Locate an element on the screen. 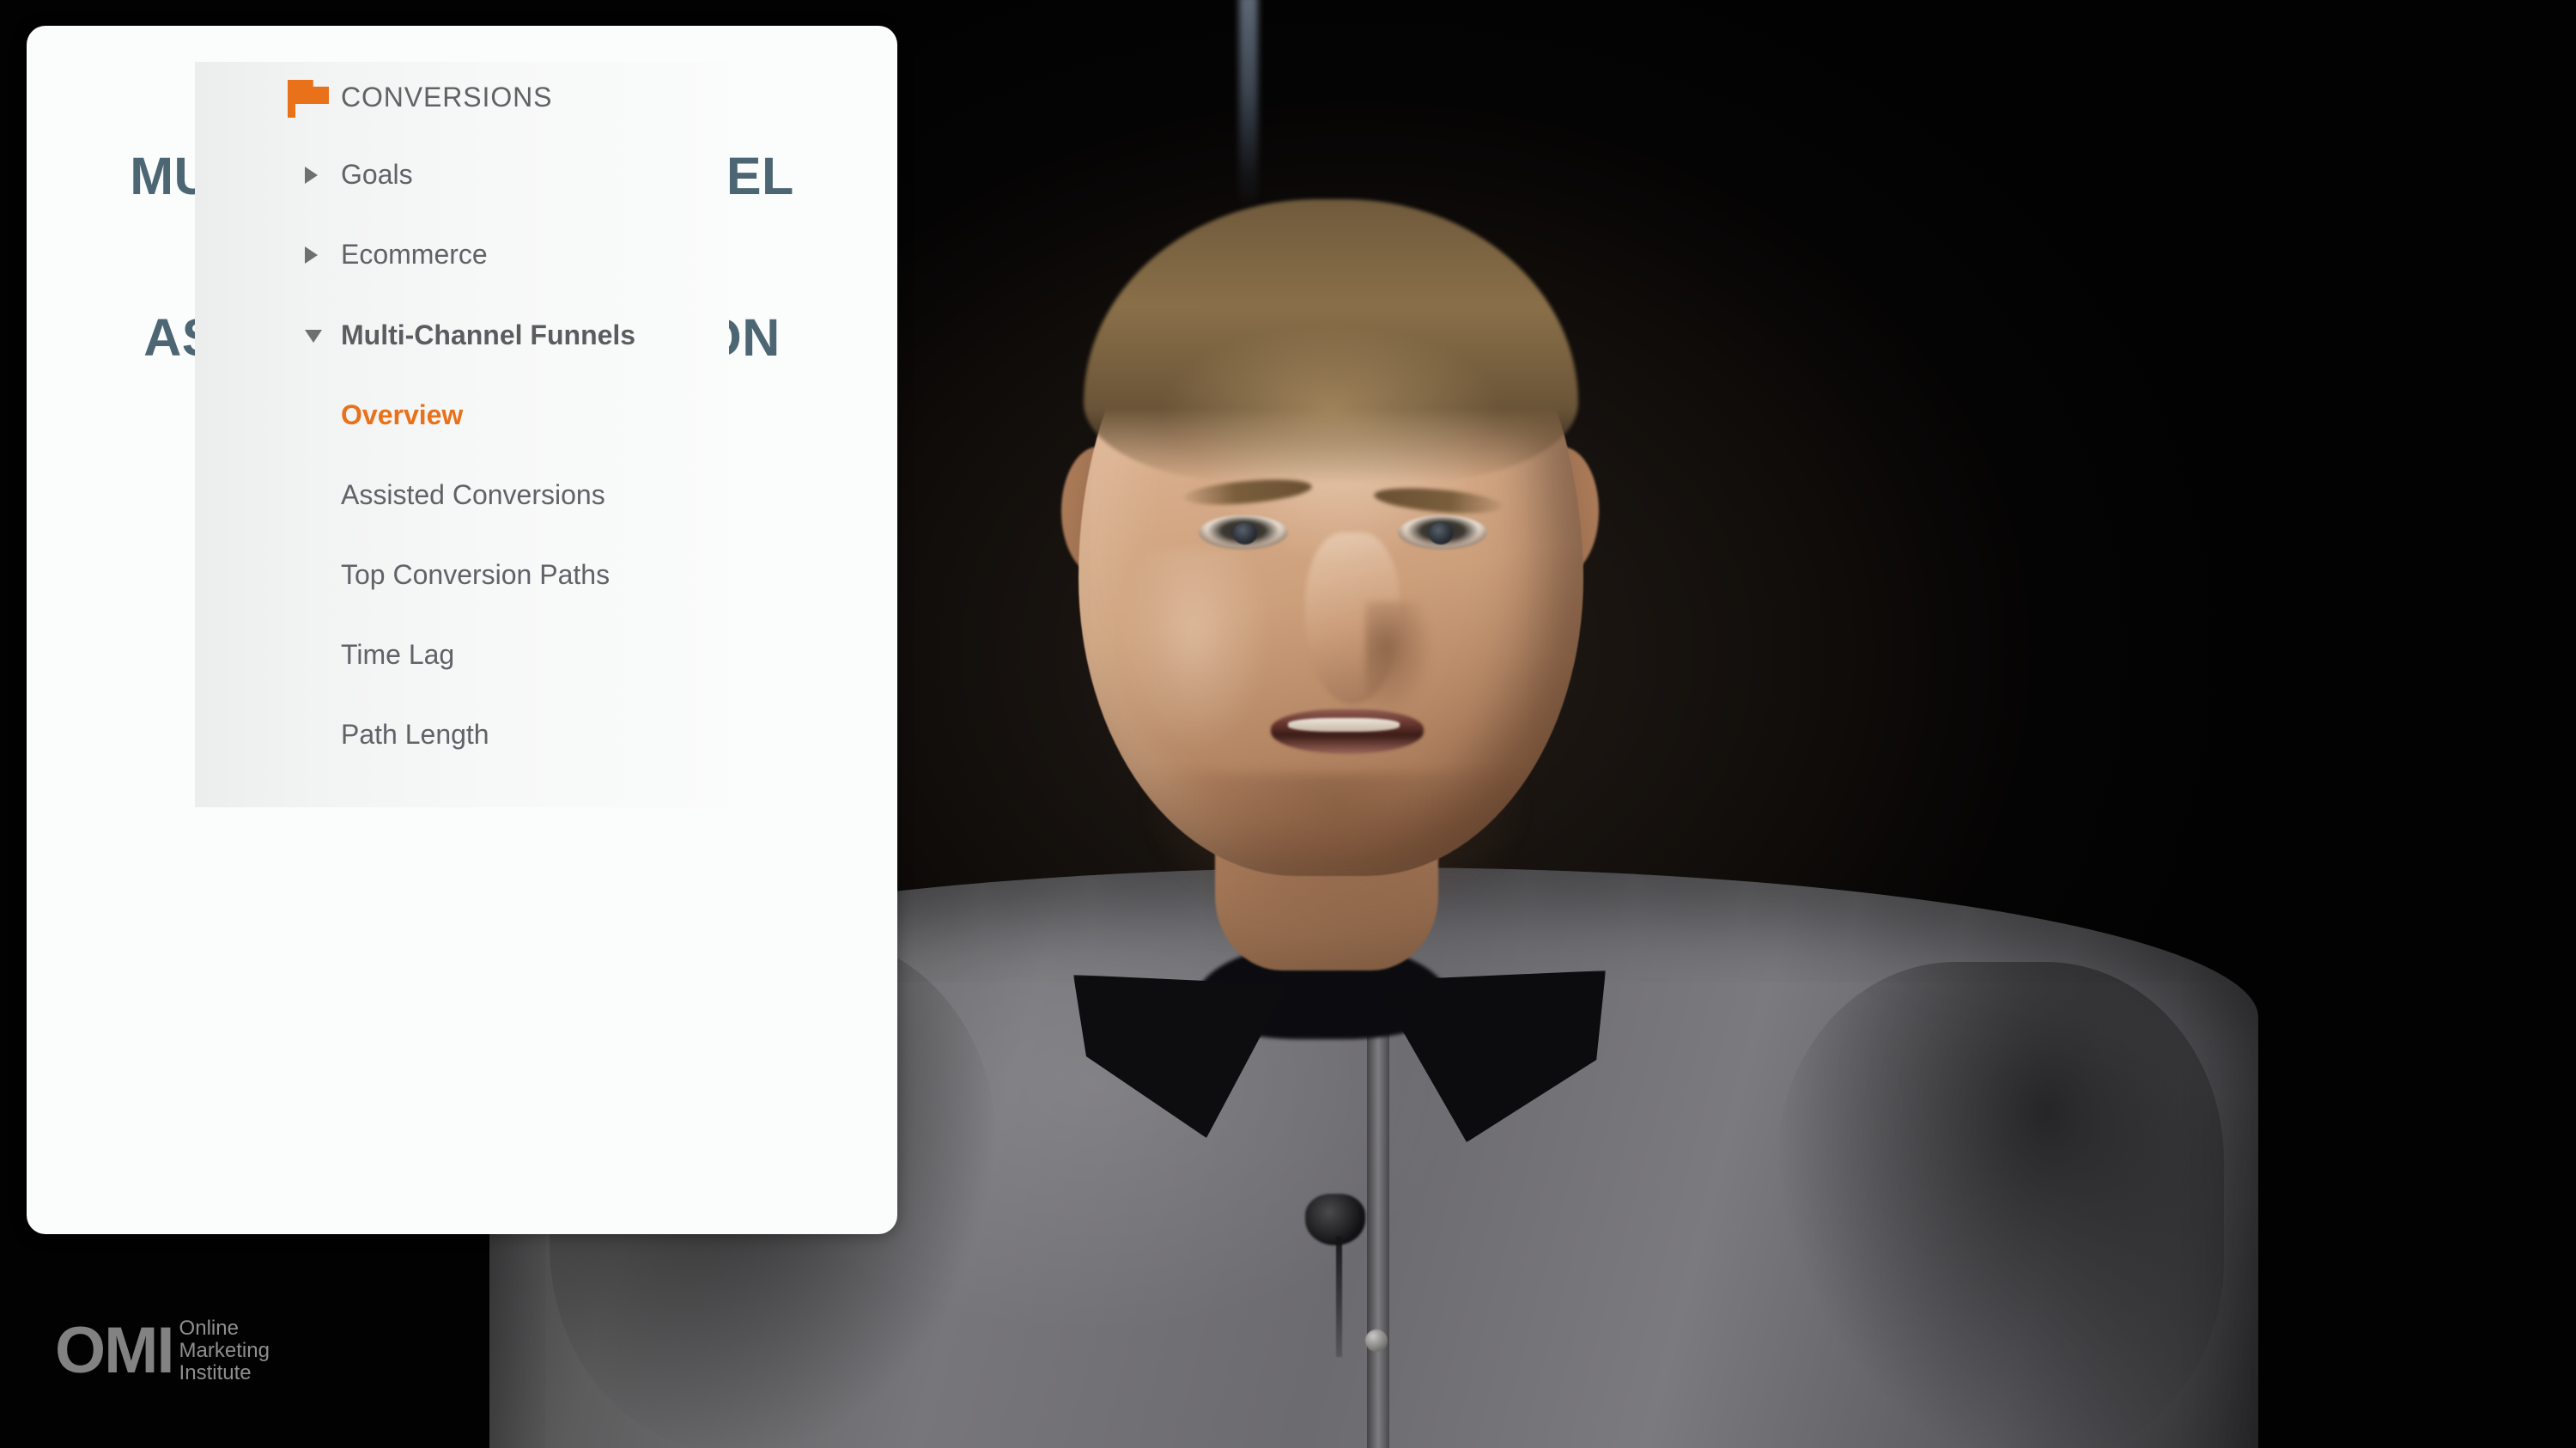  nav-item-label: Path Length is located at coordinates (415, 734).